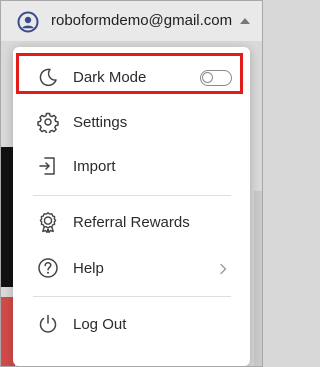  Describe the element at coordinates (100, 324) in the screenshot. I see `menu-item-label: Log Out` at that location.